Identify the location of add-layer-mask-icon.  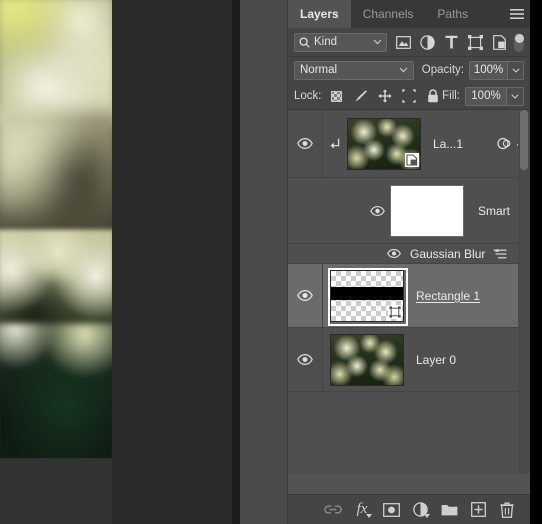
(391, 510).